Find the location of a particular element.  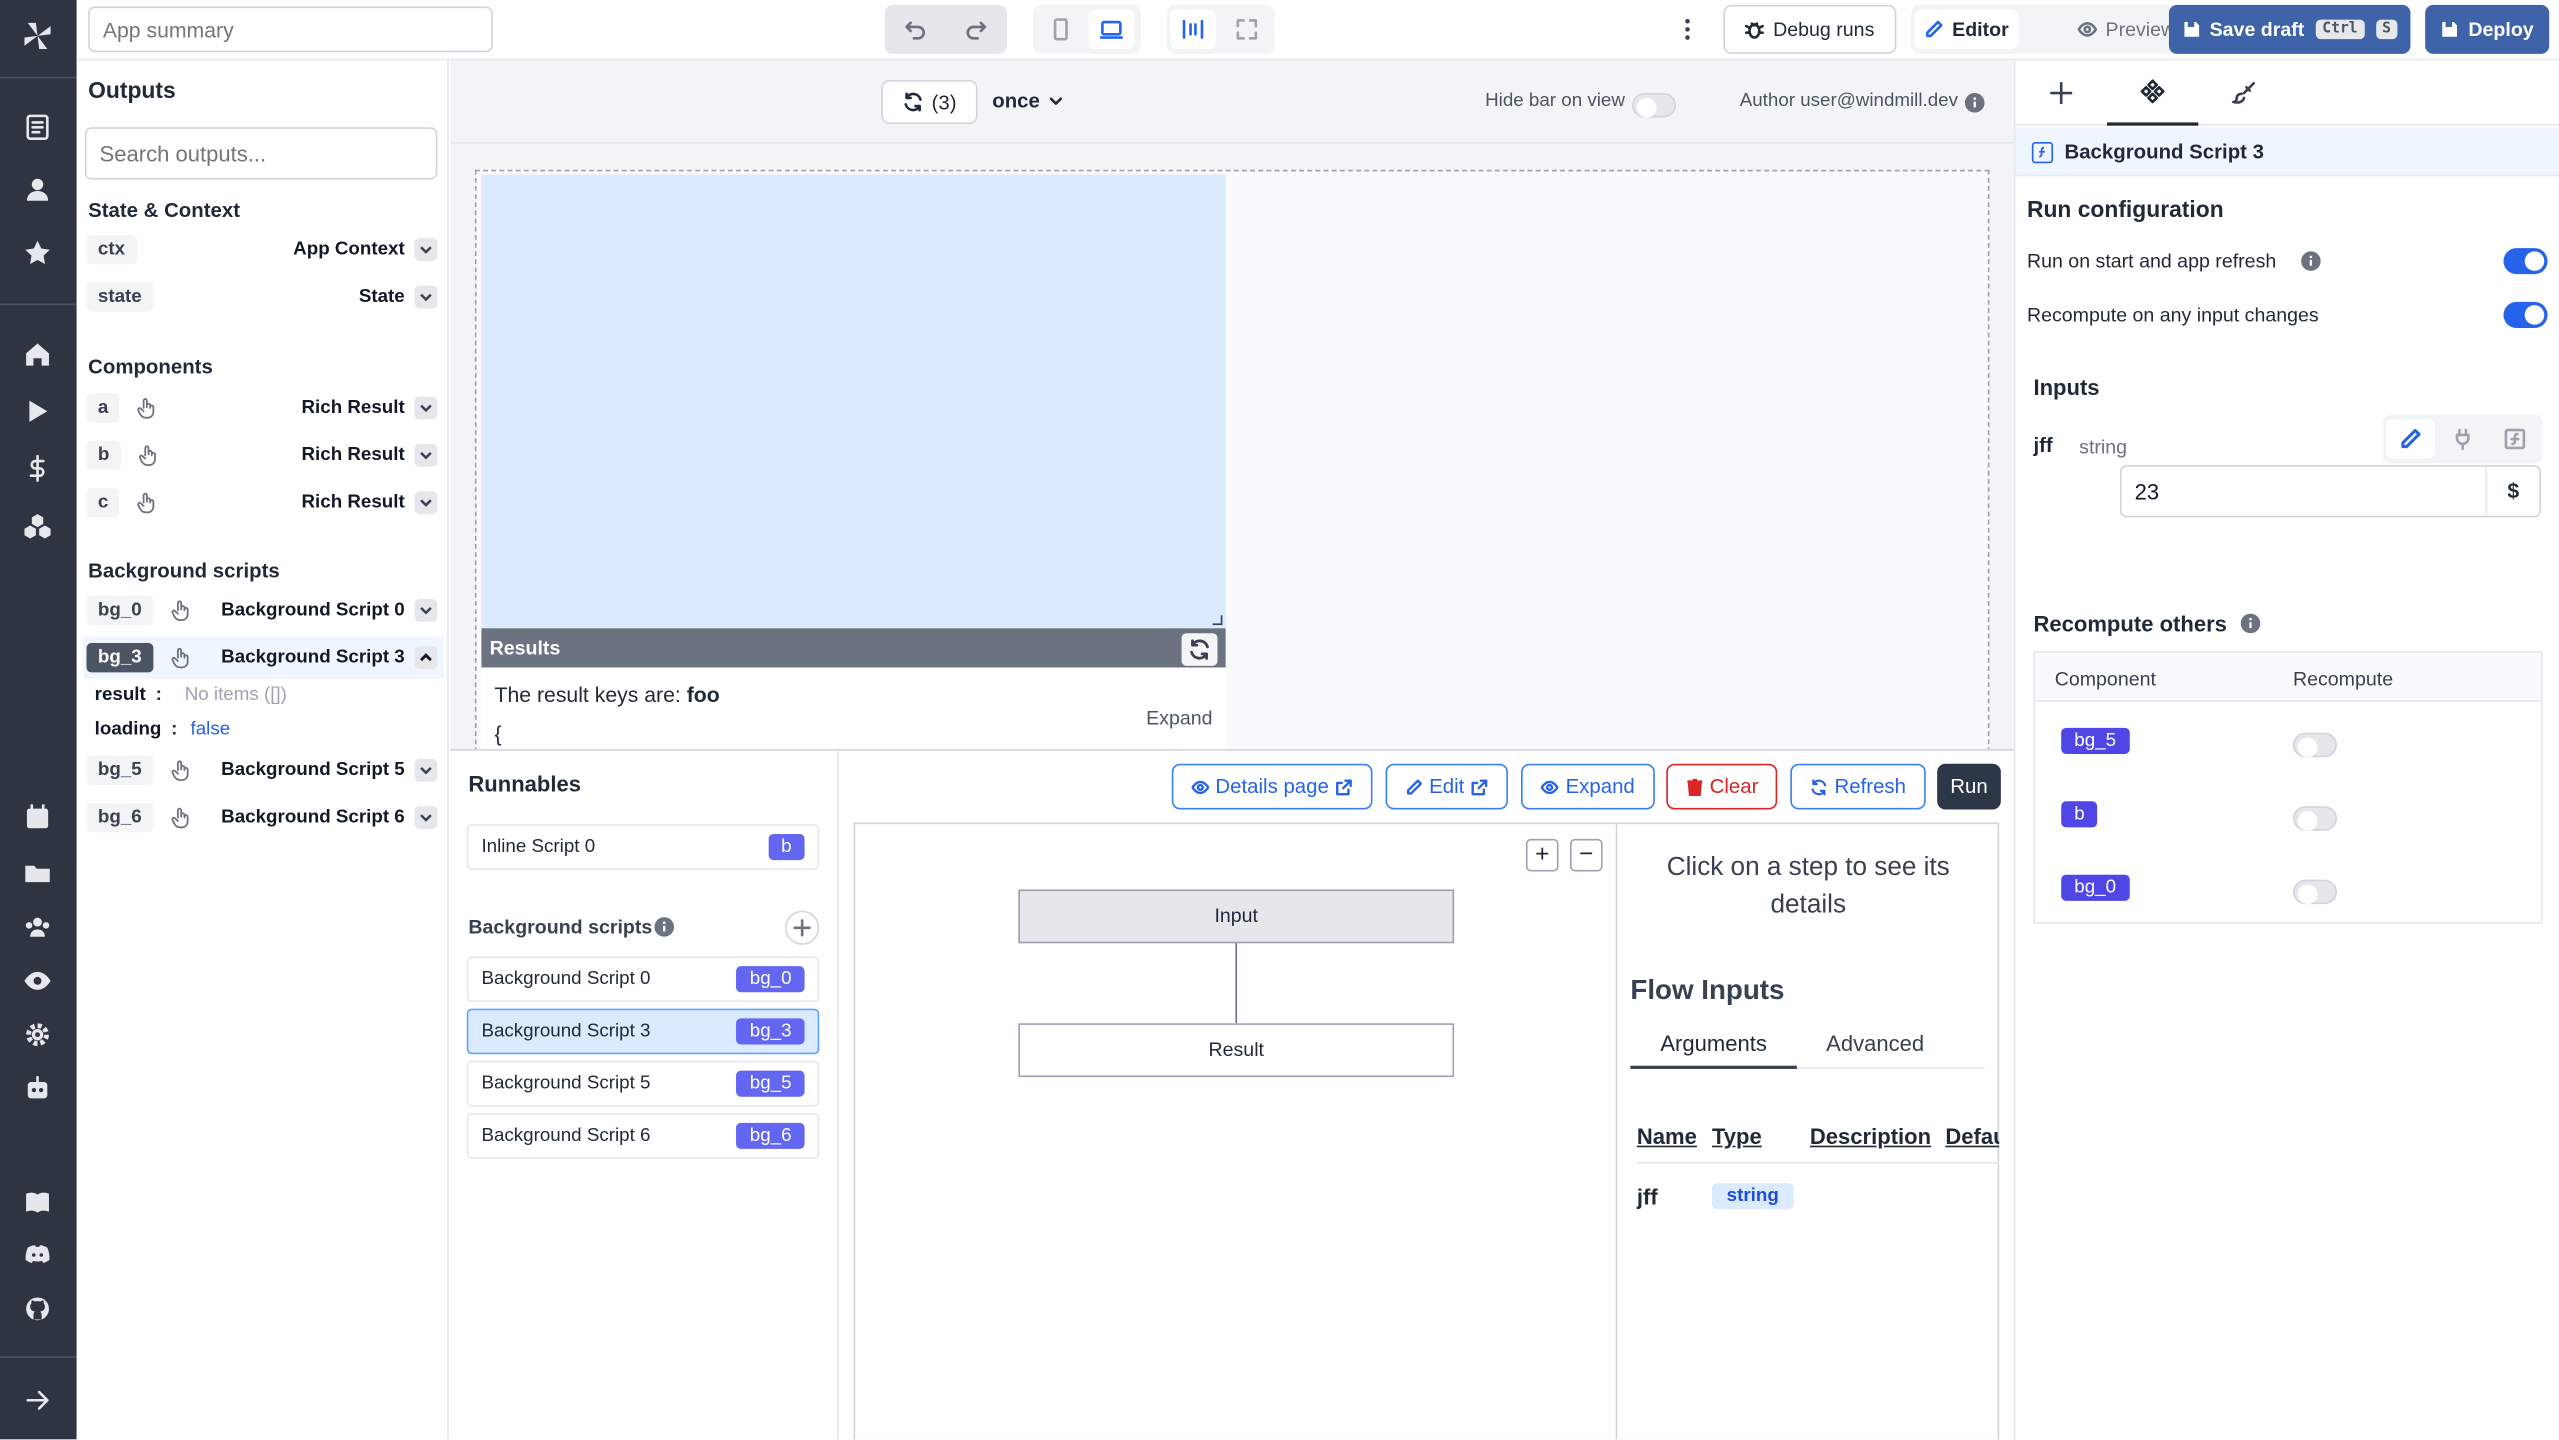

play-icon is located at coordinates (37, 411).